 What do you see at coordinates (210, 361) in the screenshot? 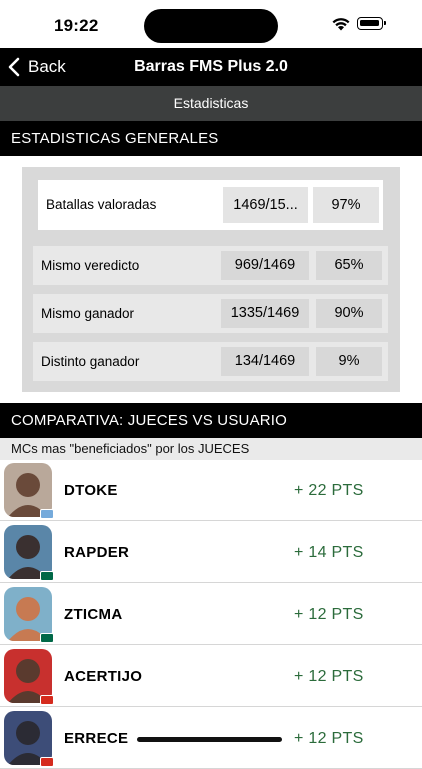
I see `stat-row-distinto-ganador: Distinto ganador 134/1469 9%` at bounding box center [210, 361].